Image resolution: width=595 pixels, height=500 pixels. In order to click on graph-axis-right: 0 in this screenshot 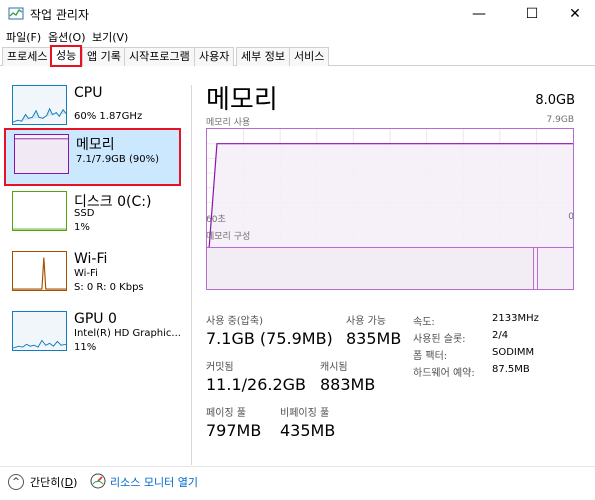, I will do `click(571, 217)`.